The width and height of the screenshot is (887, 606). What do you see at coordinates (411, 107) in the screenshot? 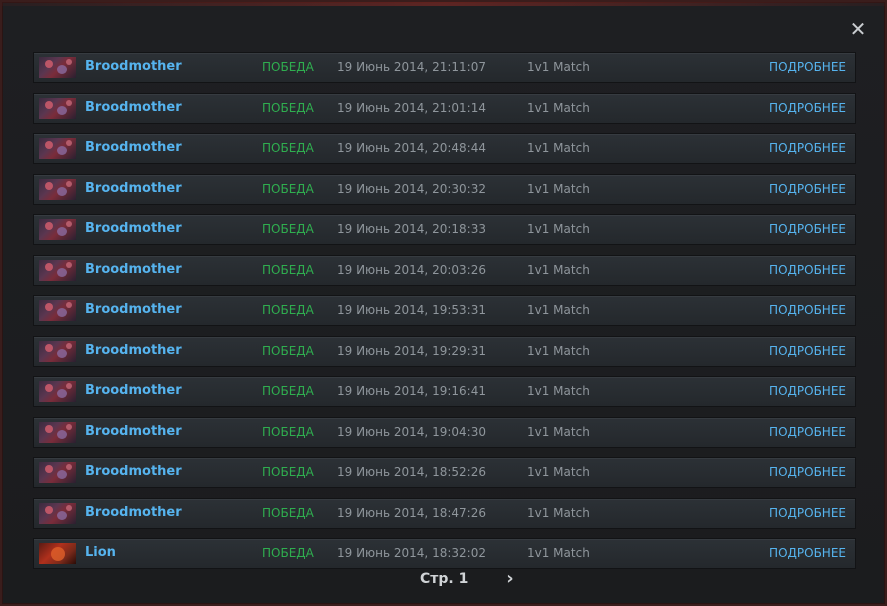
I see `match-date: 19 Июнь 2014, 21:01:14` at bounding box center [411, 107].